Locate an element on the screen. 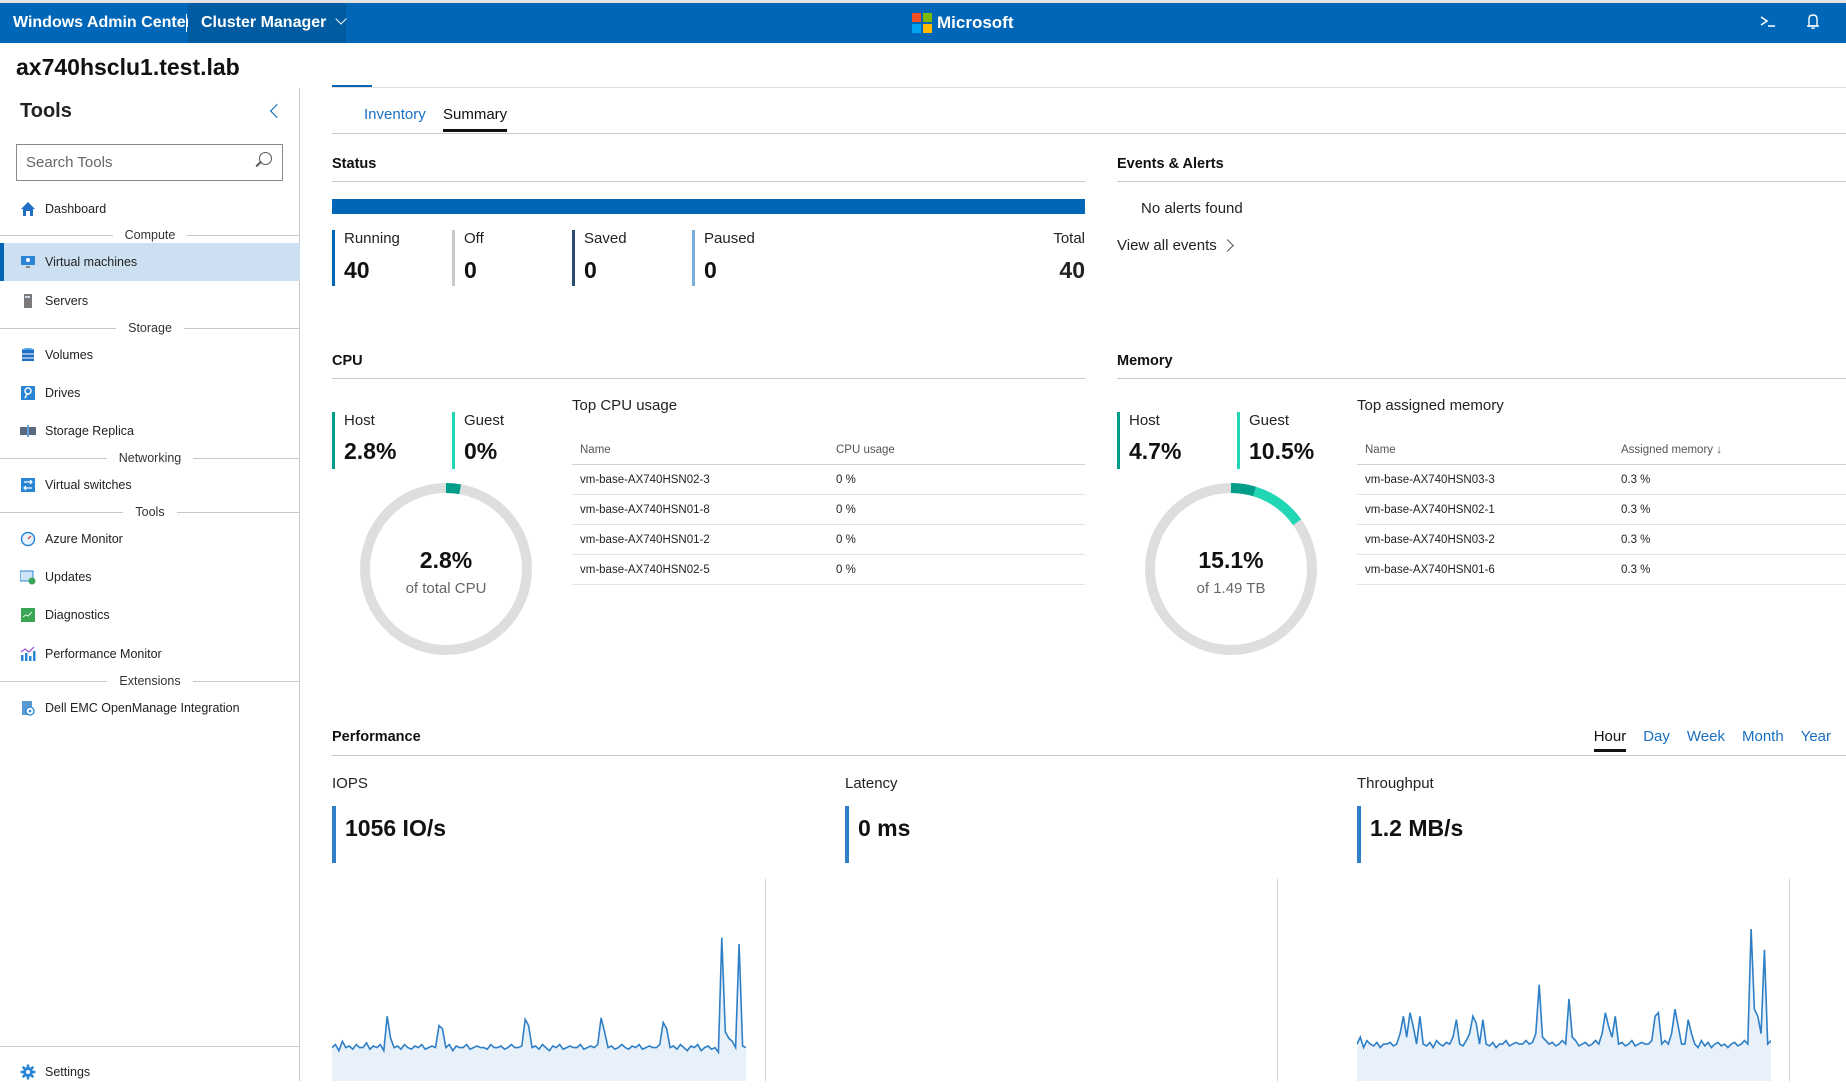  table-row: vm-base-AX740HSN01-8 0 % is located at coordinates (828, 510).